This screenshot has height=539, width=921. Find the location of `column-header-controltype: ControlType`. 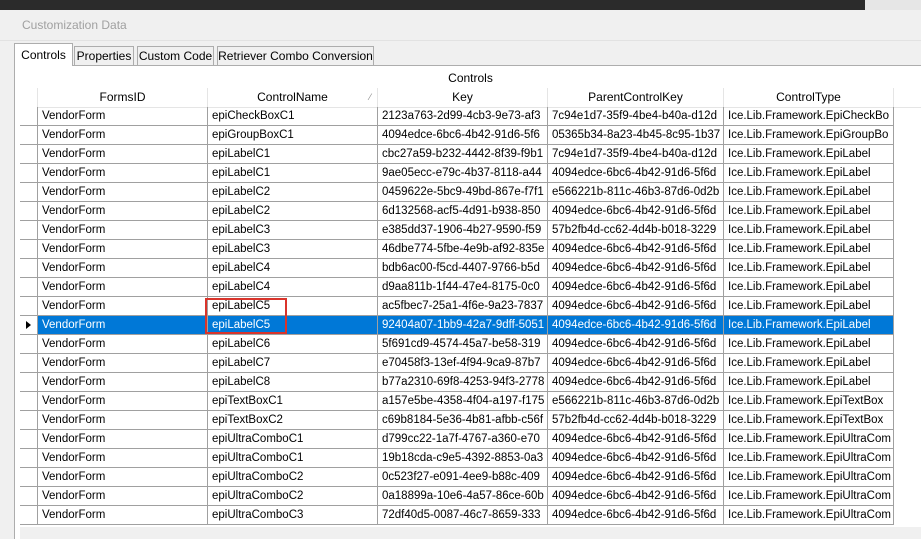

column-header-controltype: ControlType is located at coordinates (809, 97).